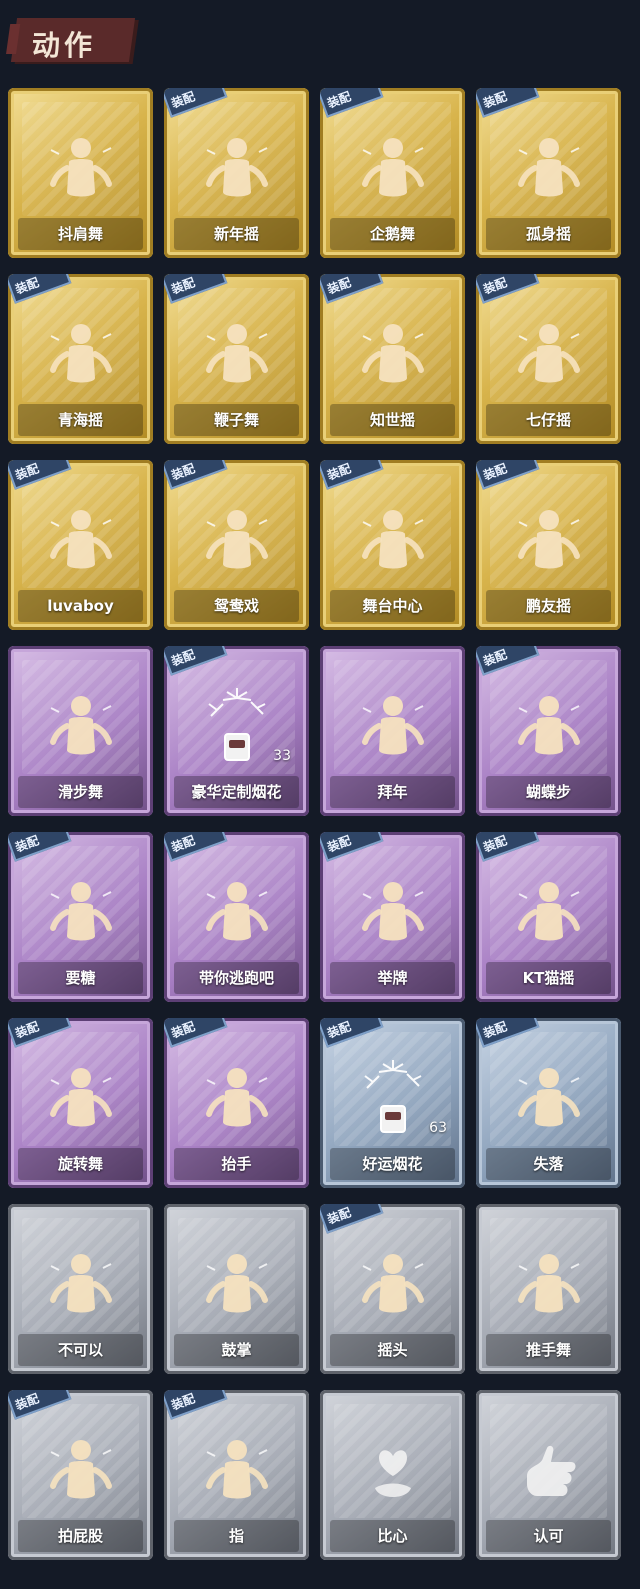 The width and height of the screenshot is (640, 1589). I want to click on action-label: 不可以, so click(80, 1350).